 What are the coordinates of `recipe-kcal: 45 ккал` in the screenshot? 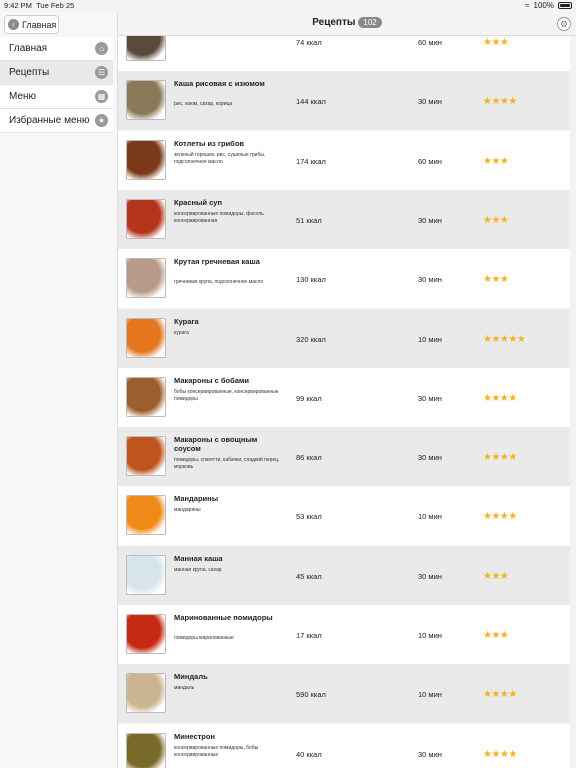 It's located at (309, 576).